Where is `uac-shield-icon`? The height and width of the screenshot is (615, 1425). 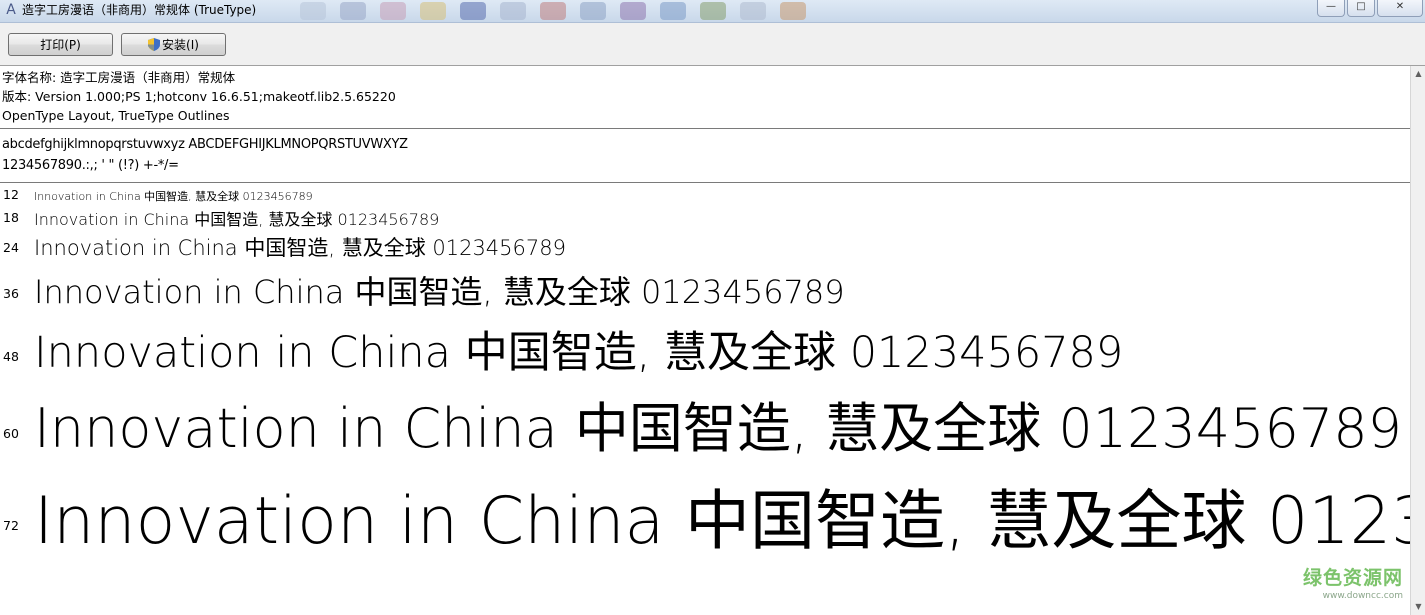
uac-shield-icon is located at coordinates (154, 44).